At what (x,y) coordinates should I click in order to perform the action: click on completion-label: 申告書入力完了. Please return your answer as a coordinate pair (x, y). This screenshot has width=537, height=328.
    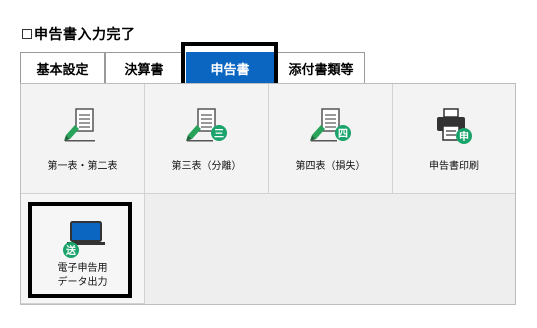
    Looking at the image, I should click on (85, 35).